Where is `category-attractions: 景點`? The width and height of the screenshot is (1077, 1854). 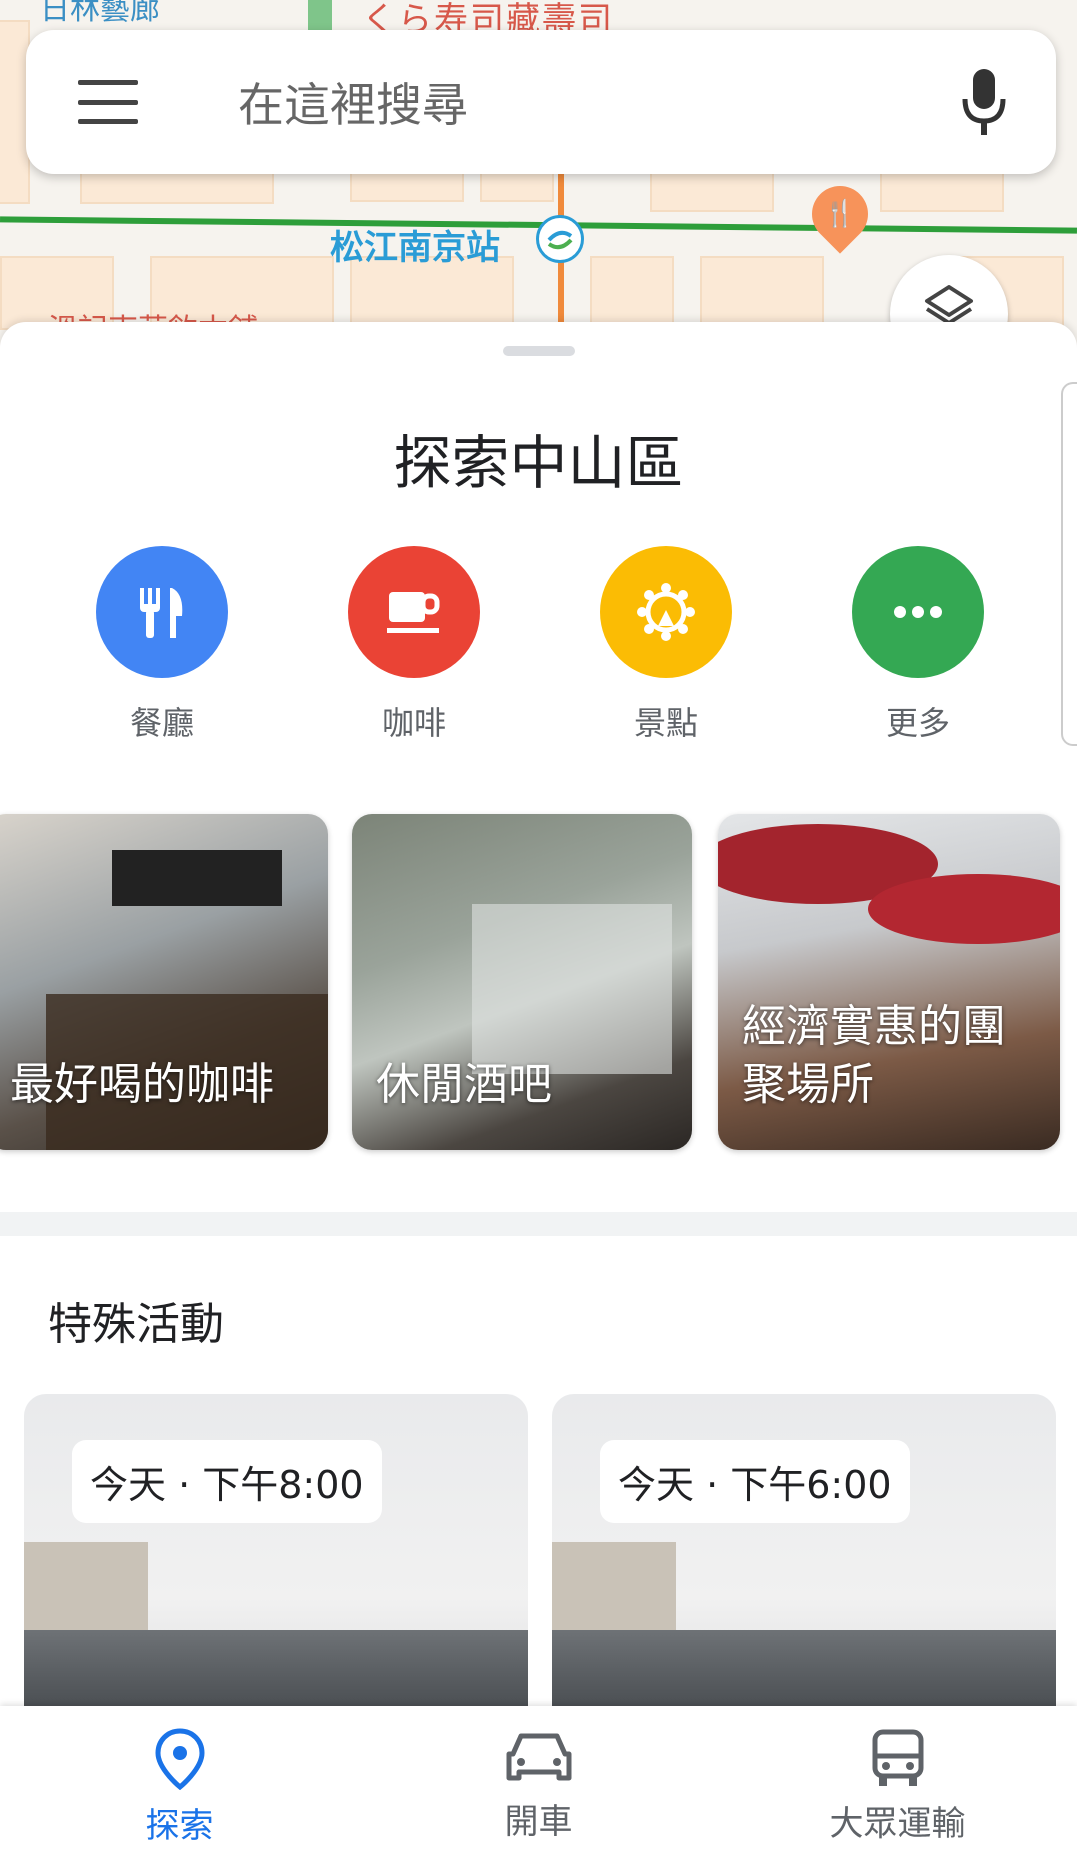 category-attractions: 景點 is located at coordinates (666, 645).